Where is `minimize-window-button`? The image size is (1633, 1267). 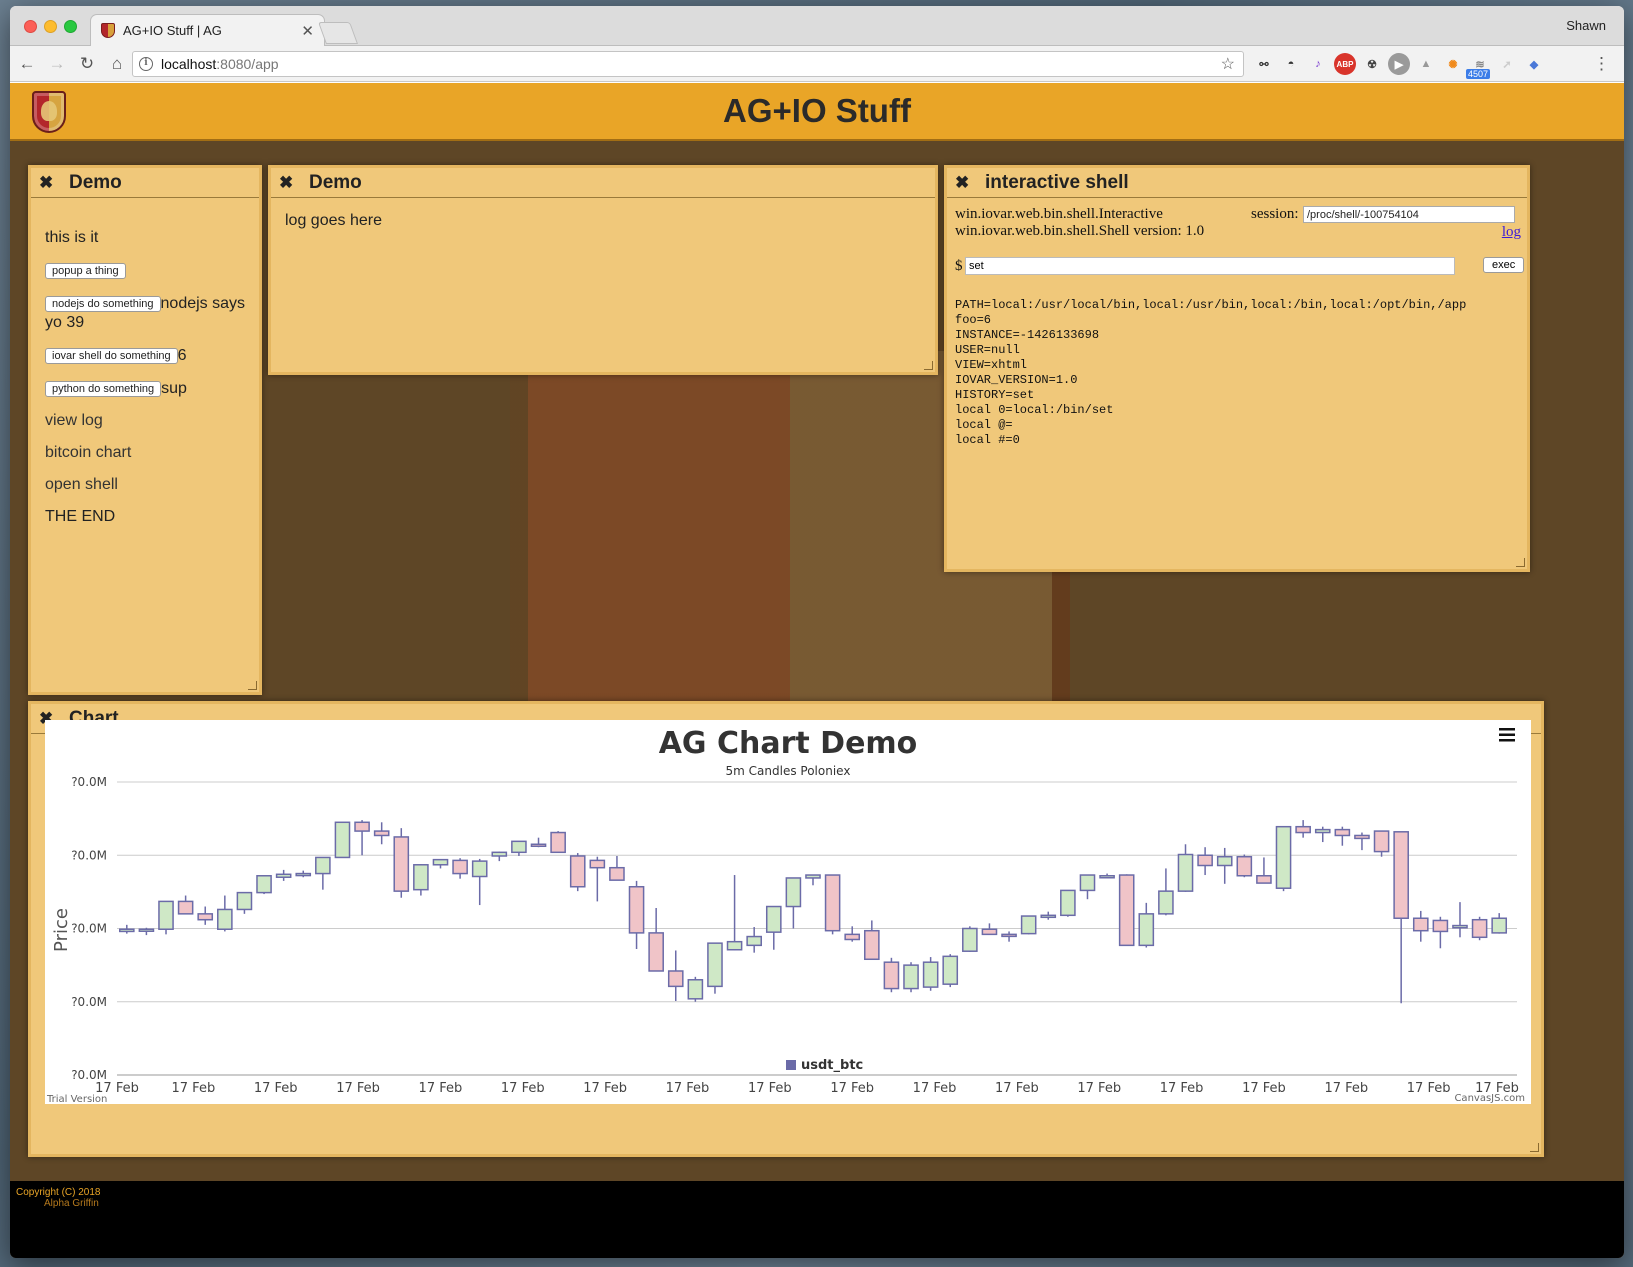
minimize-window-button is located at coordinates (50, 26).